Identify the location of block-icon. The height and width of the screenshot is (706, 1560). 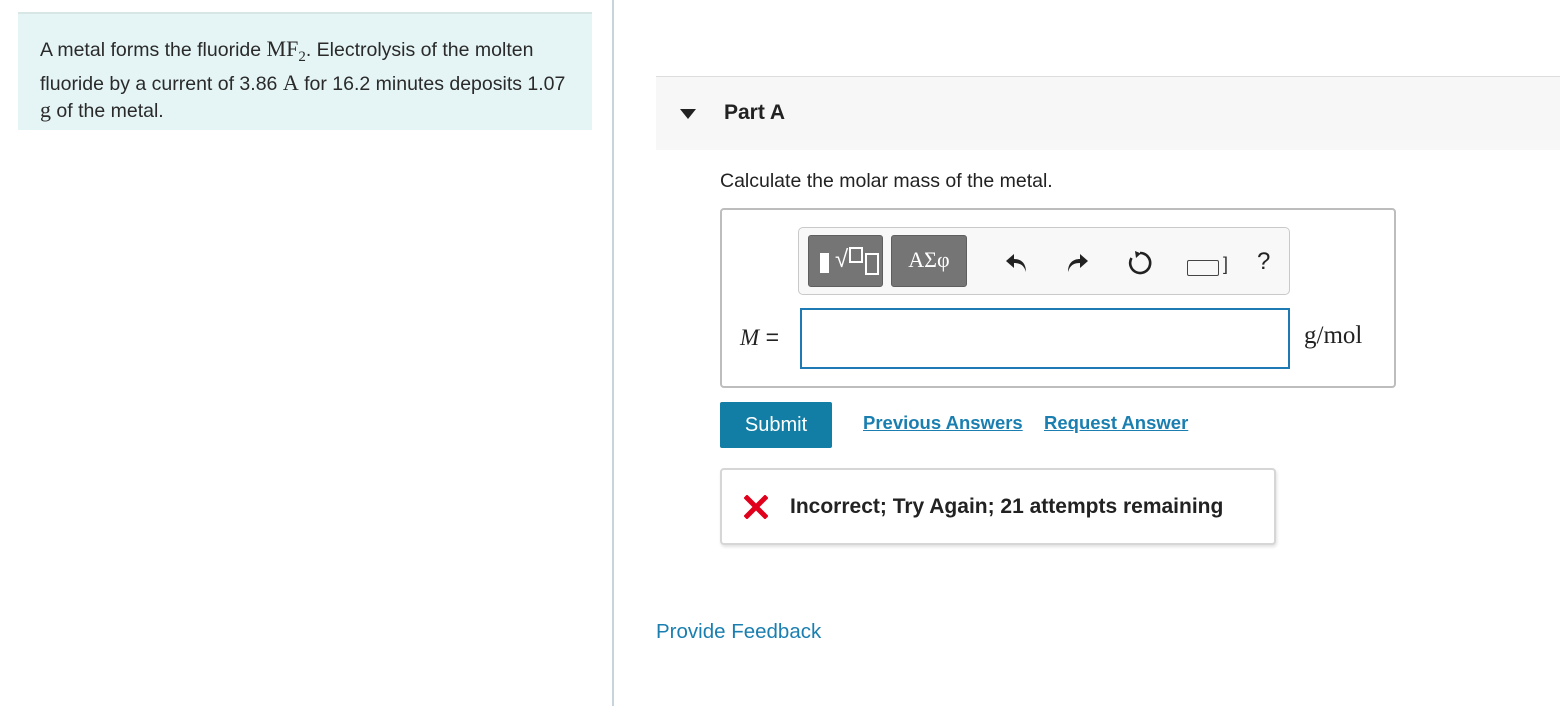
(824, 263).